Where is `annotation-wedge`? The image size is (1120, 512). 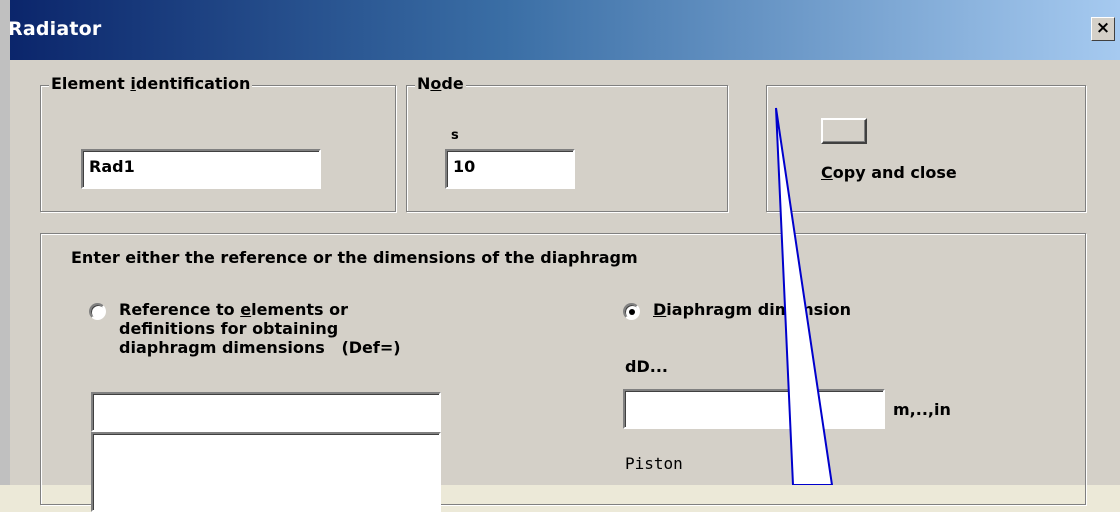 annotation-wedge is located at coordinates (804, 296).